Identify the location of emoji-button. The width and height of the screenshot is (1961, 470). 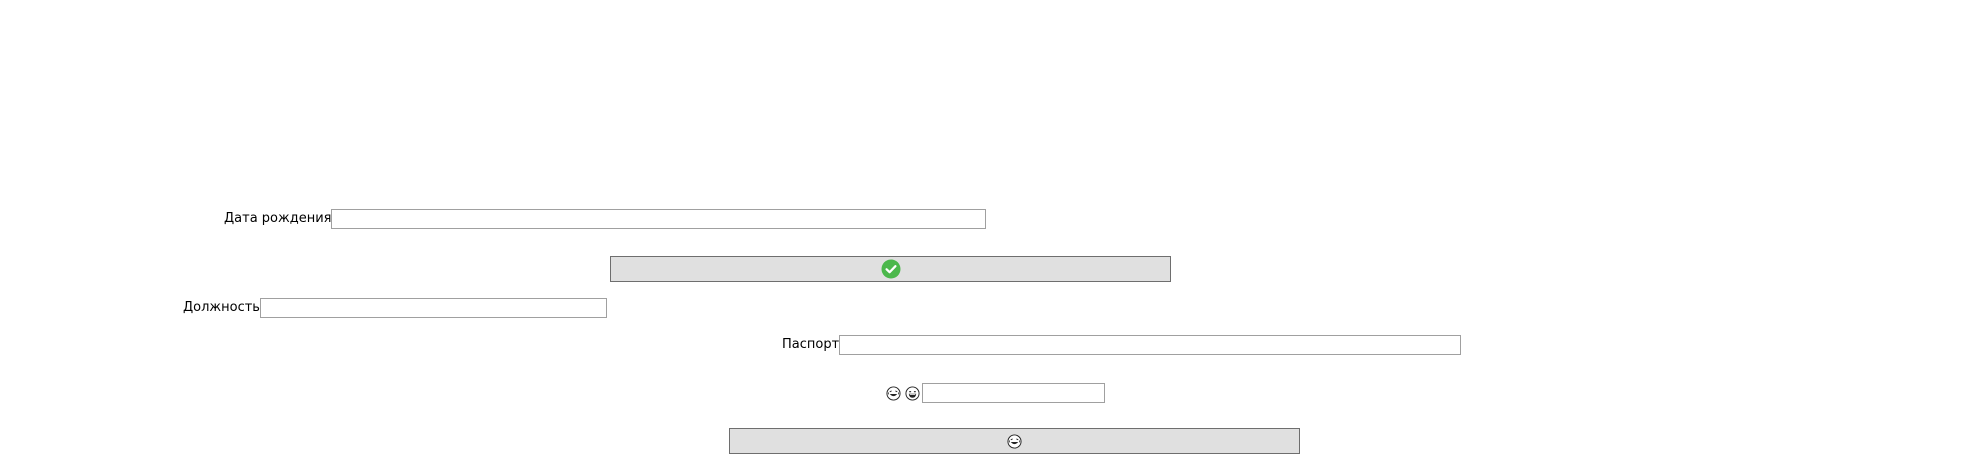
(1014, 441).